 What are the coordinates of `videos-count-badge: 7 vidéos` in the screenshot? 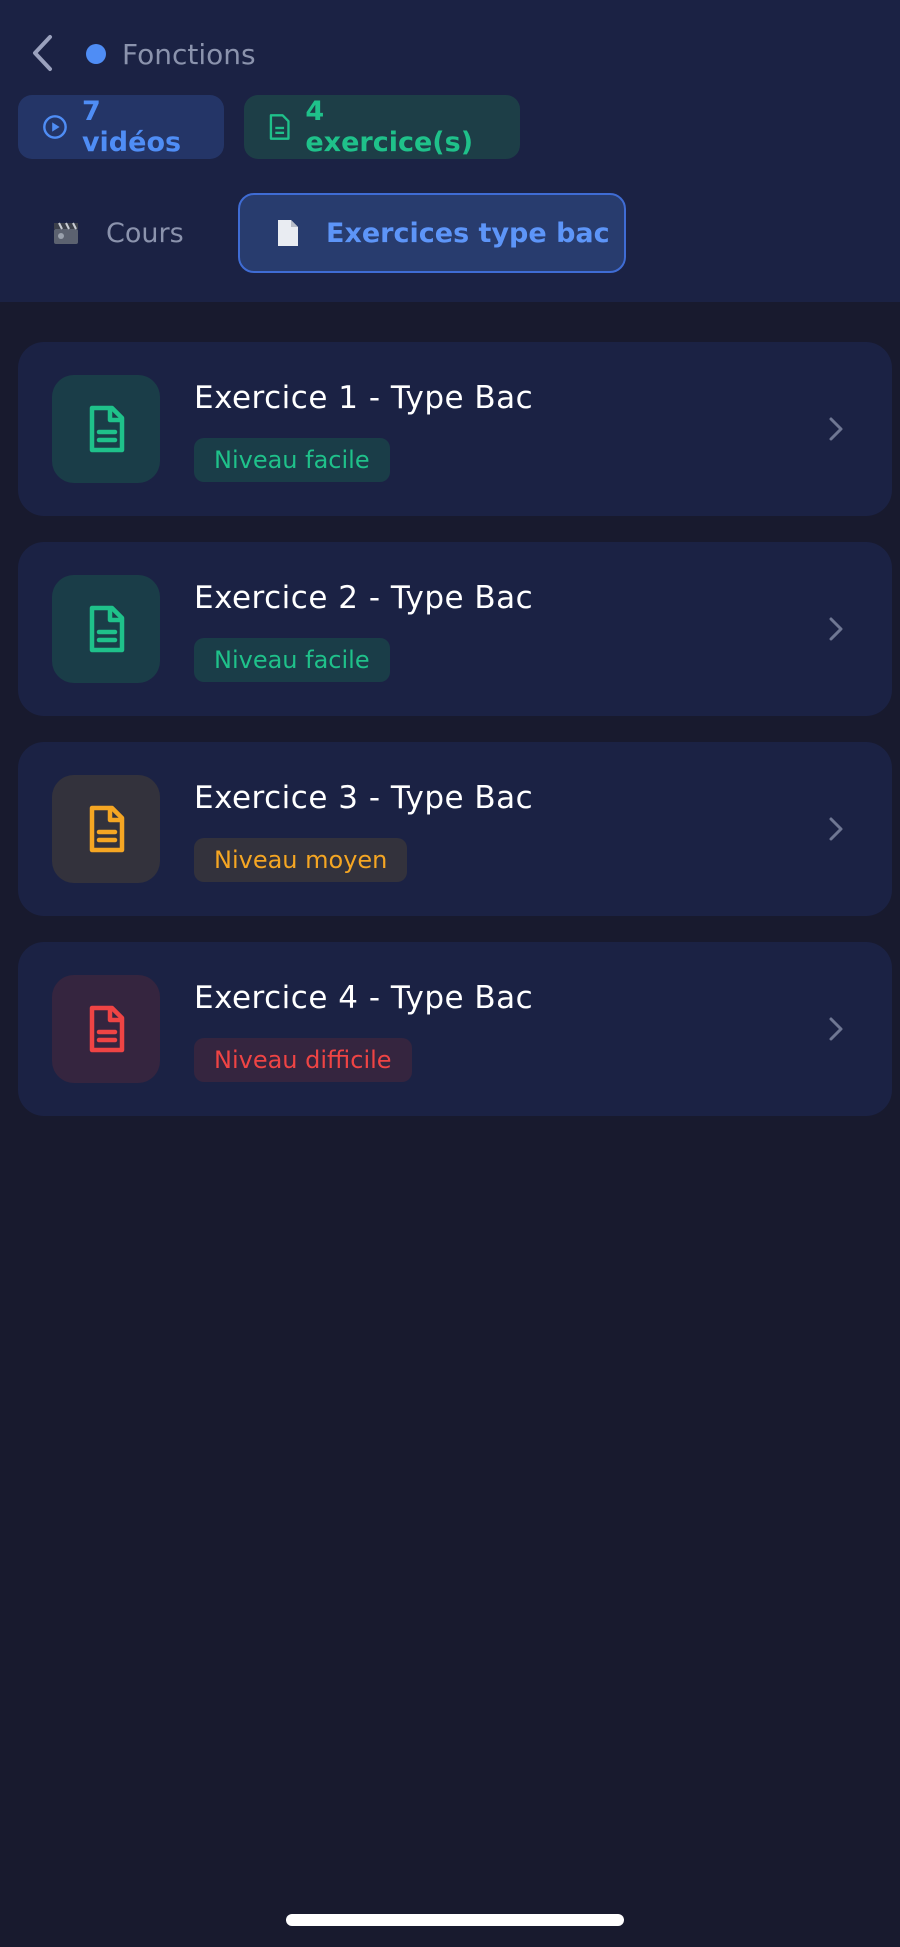 It's located at (121, 127).